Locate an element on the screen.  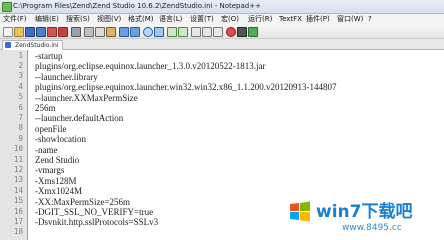
line-number: 11 is located at coordinates (18, 159).